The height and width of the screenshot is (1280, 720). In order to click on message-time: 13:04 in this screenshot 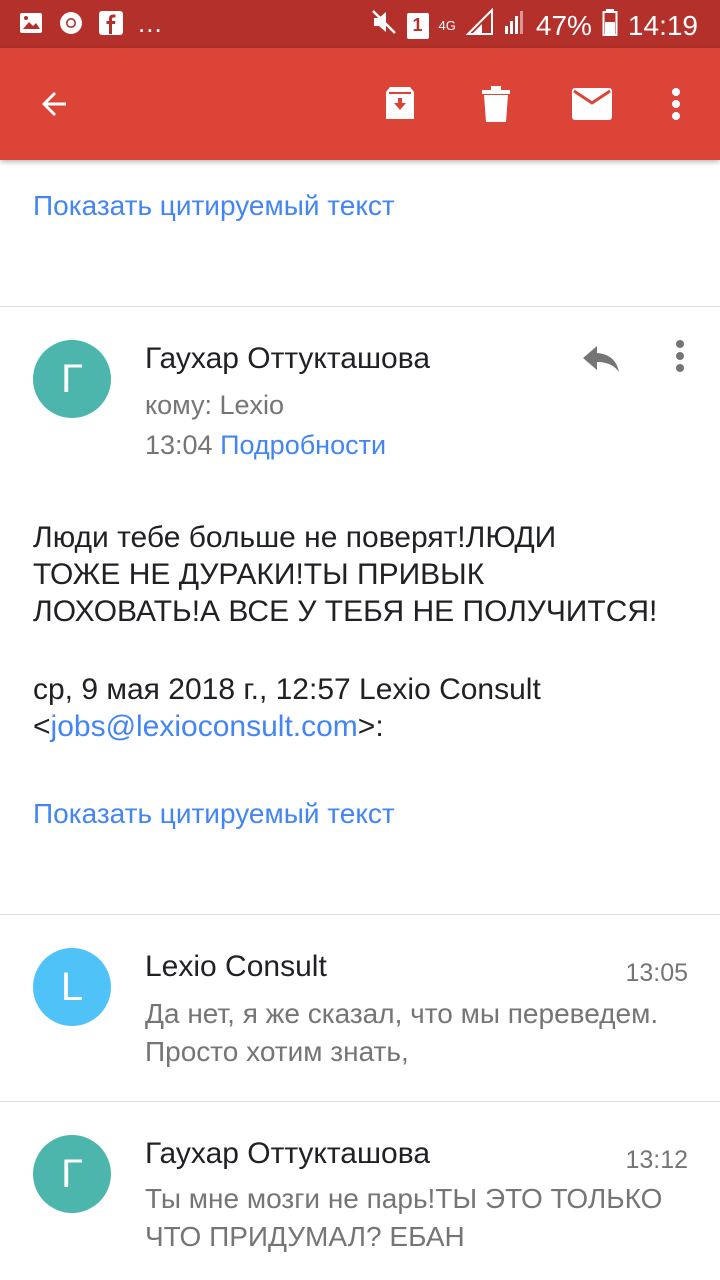, I will do `click(179, 445)`.